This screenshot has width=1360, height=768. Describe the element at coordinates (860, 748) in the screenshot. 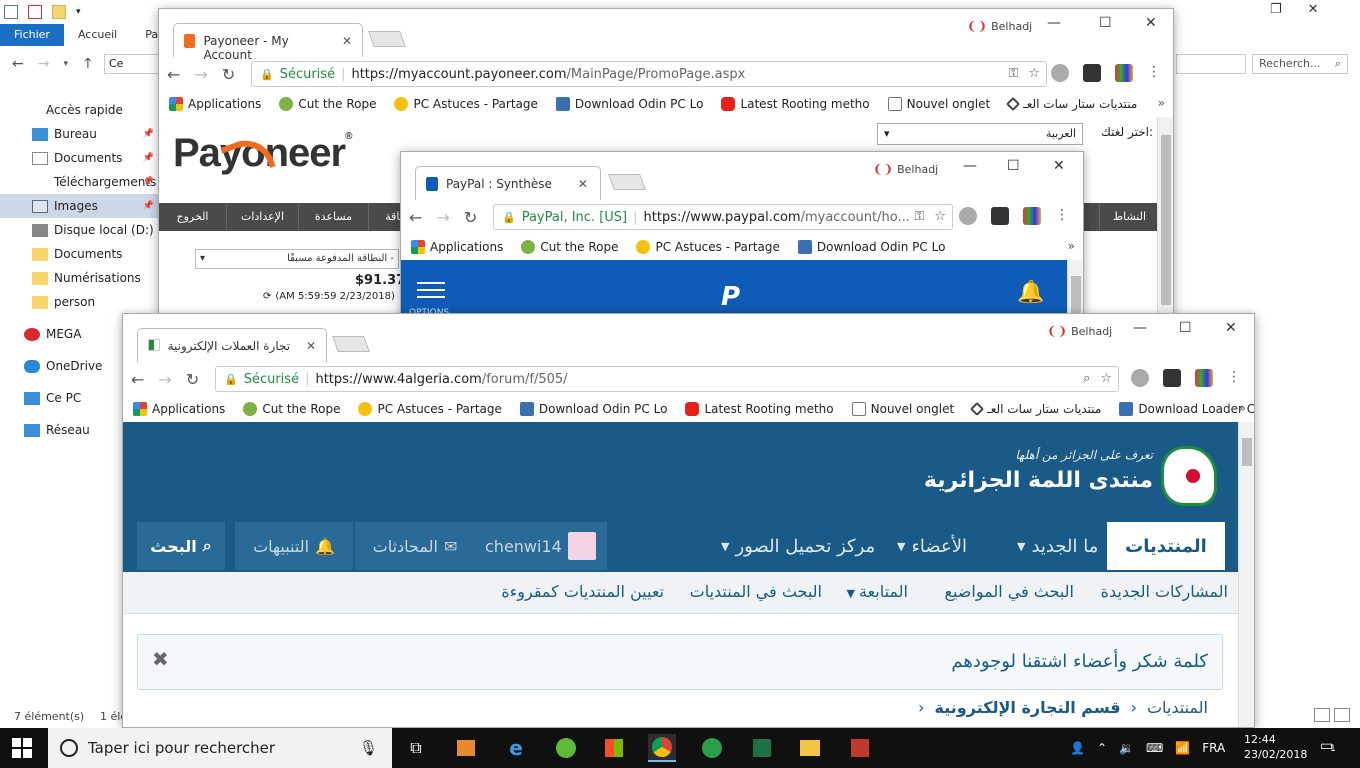

I see `paint-app-icon` at that location.